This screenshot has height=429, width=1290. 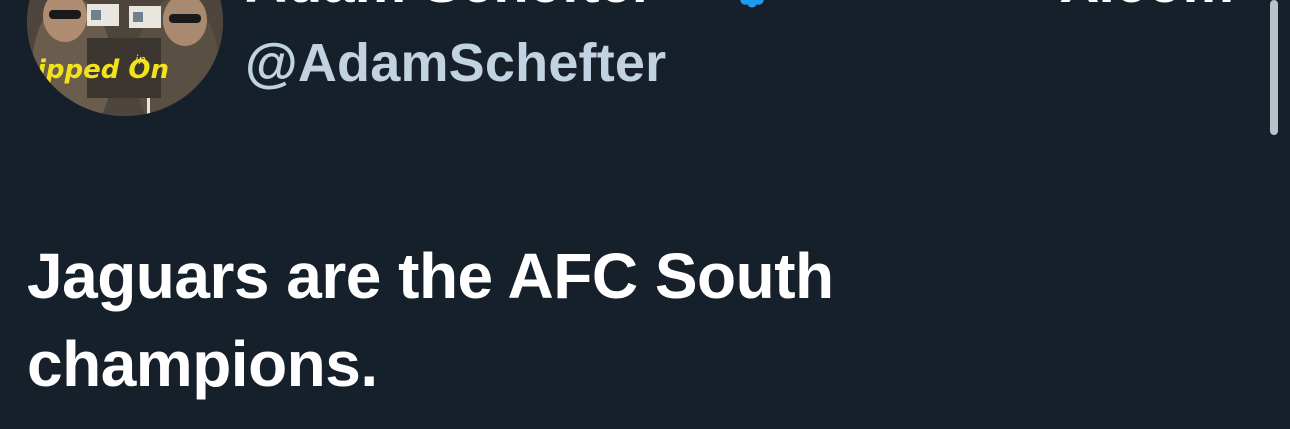 What do you see at coordinates (140, 60) in the screenshot?
I see `svg-text: in` at bounding box center [140, 60].